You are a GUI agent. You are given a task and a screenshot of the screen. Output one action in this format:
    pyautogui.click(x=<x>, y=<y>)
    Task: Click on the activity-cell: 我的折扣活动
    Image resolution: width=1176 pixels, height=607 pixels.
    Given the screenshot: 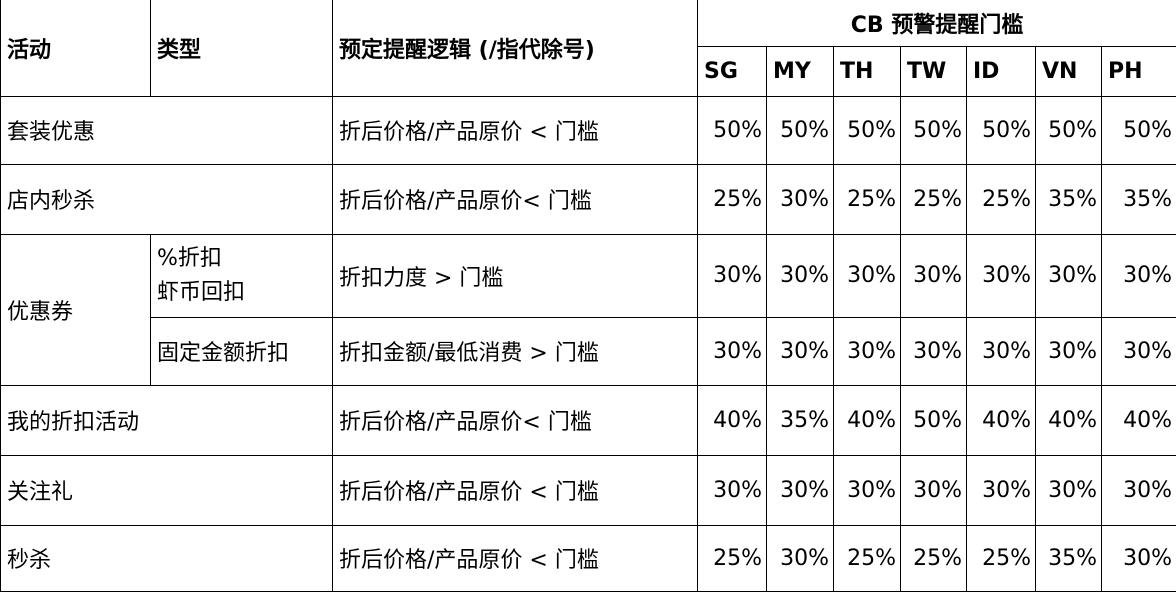 What is the action you would take?
    pyautogui.click(x=166, y=420)
    